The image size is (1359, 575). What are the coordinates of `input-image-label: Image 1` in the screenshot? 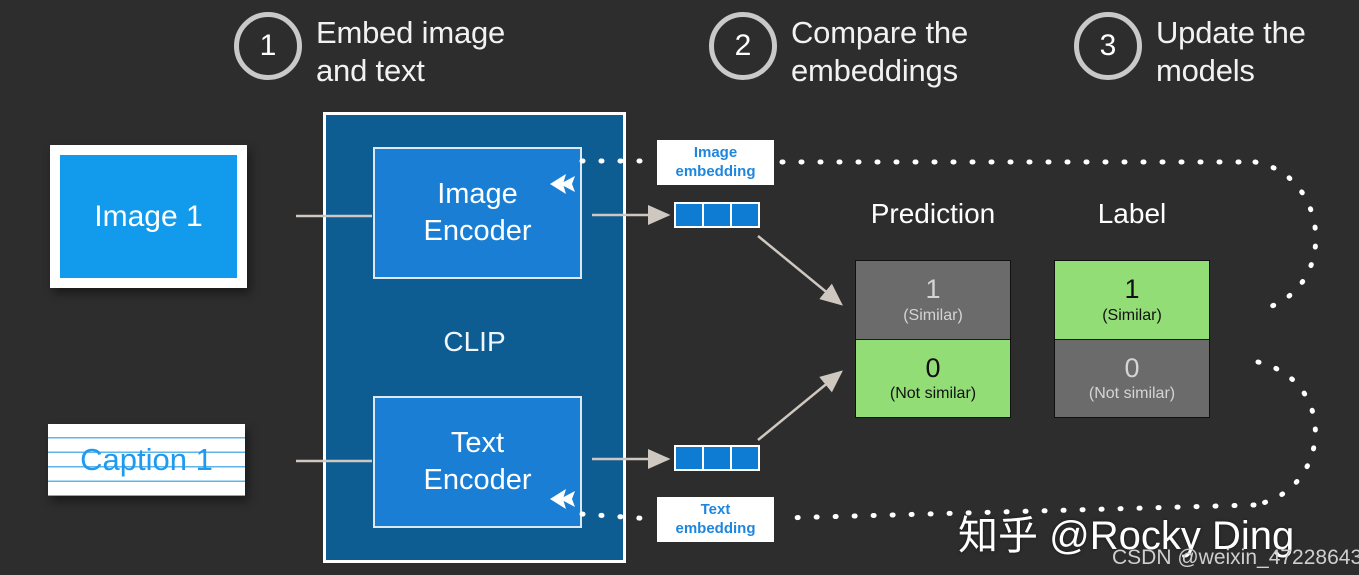 It's located at (148, 216).